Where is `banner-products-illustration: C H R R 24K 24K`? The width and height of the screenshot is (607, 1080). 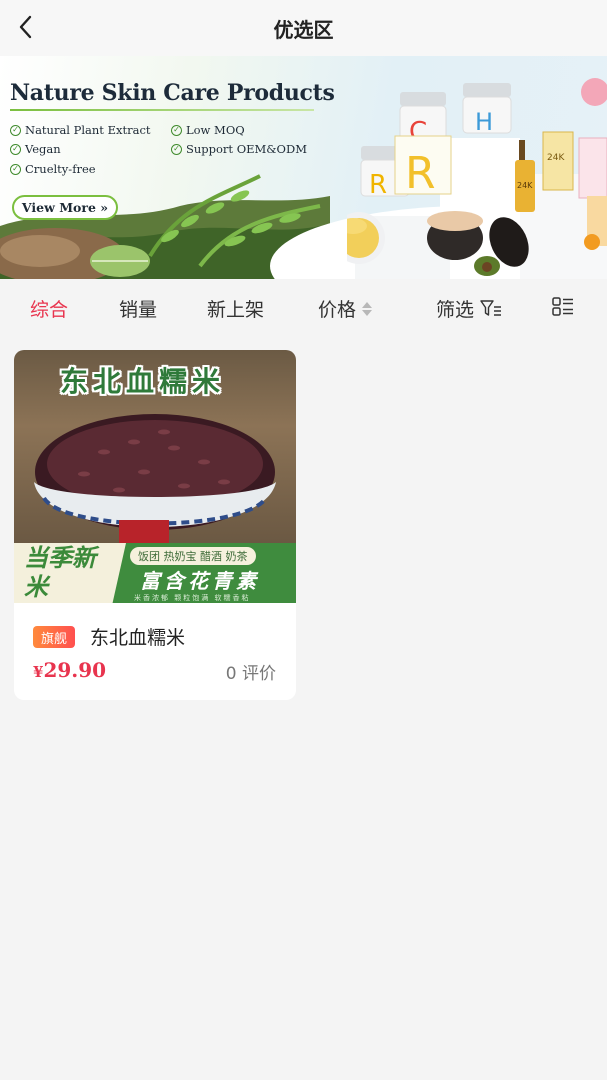
banner-products-illustration: C H R R 24K 24K is located at coordinates (477, 177).